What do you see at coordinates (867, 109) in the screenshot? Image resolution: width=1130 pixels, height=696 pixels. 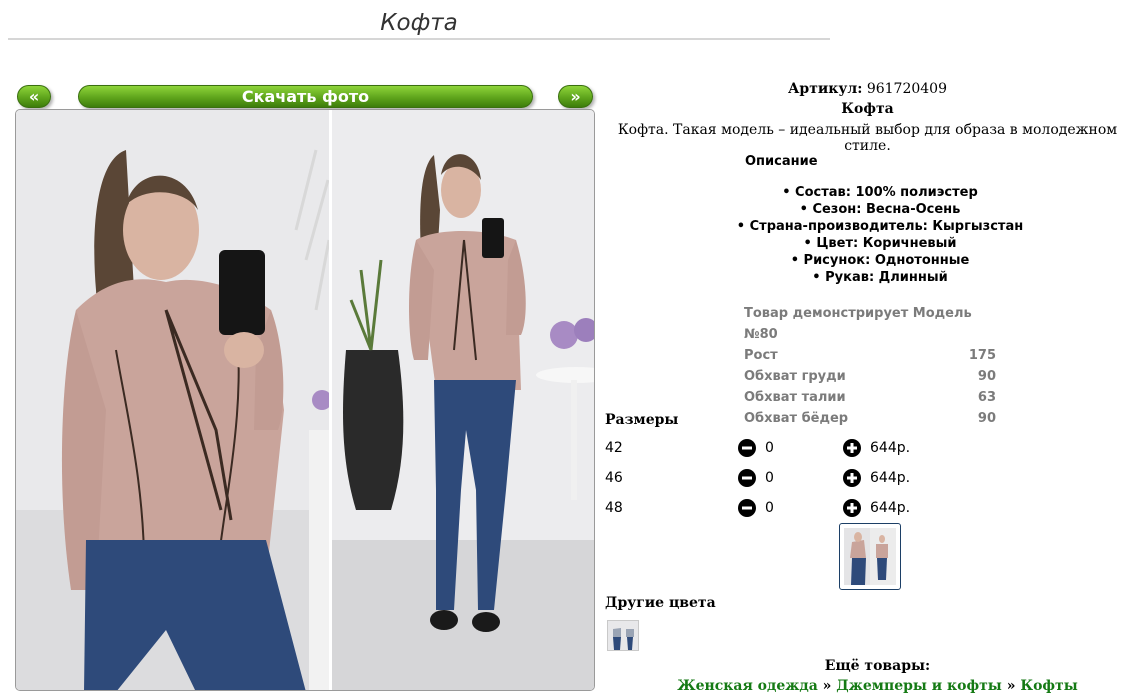 I see `product-name: Кофта` at bounding box center [867, 109].